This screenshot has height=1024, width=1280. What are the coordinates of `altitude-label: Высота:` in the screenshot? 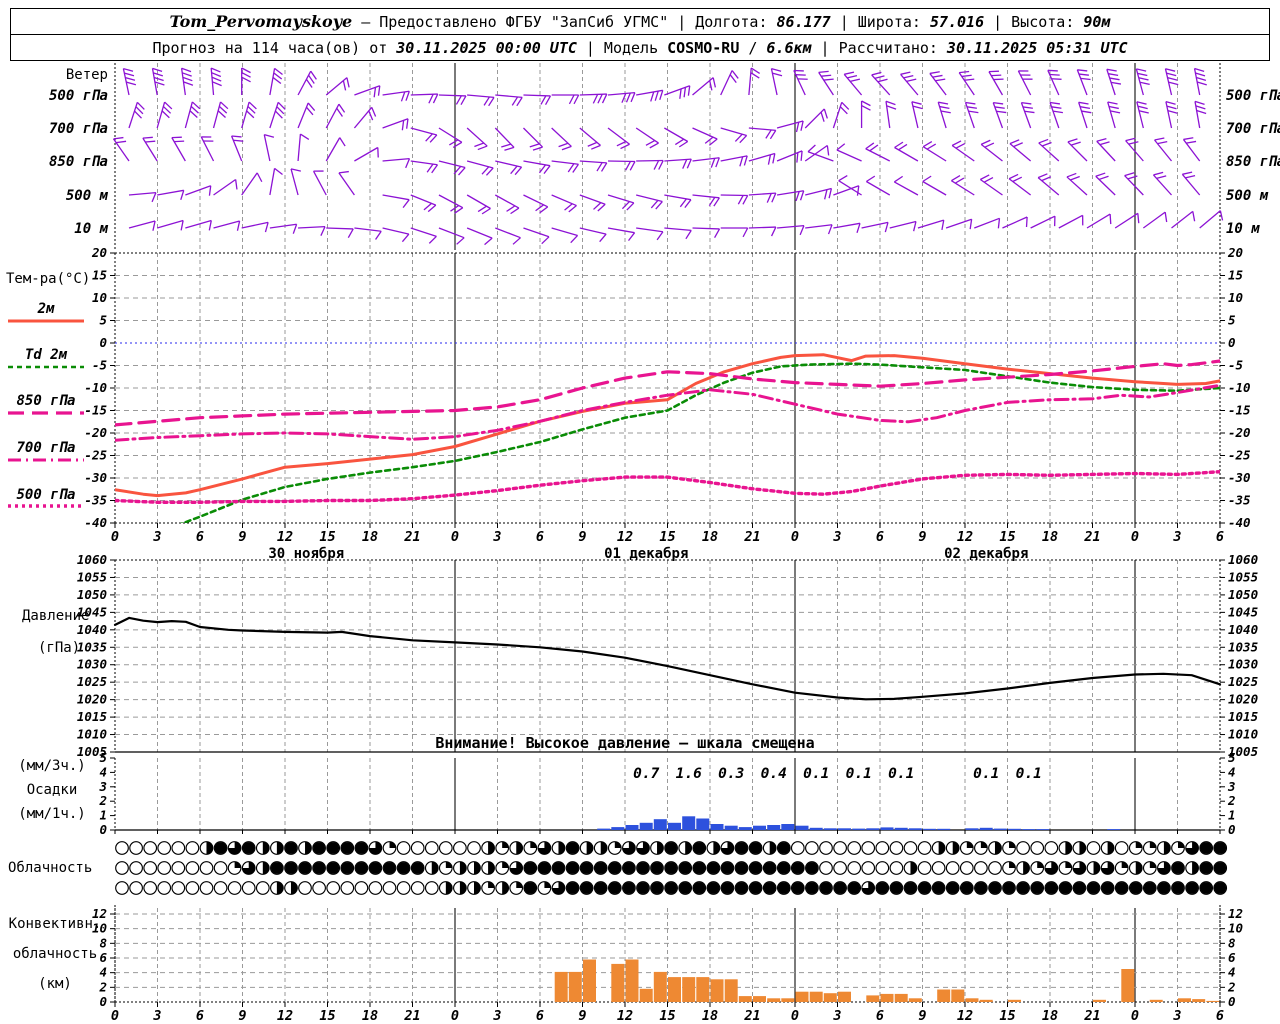 It's located at (1043, 21).